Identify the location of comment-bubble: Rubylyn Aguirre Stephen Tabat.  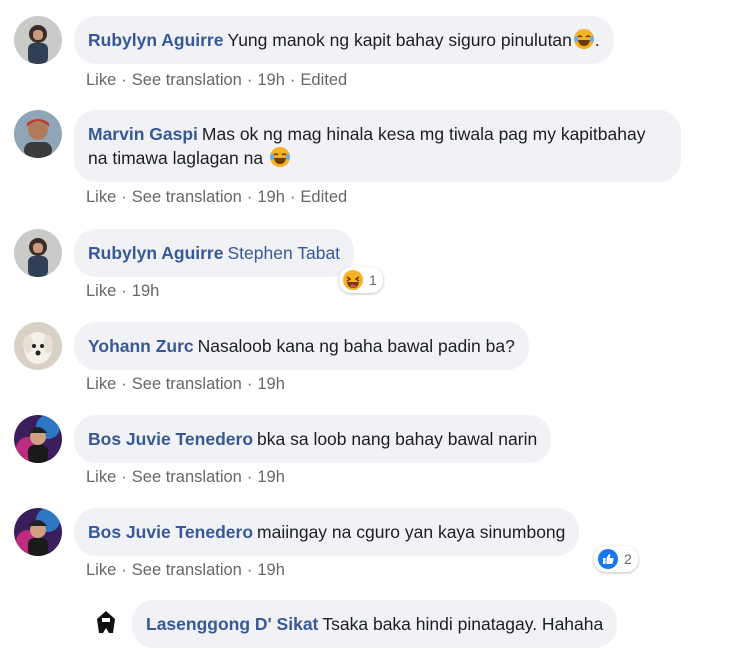
(214, 253).